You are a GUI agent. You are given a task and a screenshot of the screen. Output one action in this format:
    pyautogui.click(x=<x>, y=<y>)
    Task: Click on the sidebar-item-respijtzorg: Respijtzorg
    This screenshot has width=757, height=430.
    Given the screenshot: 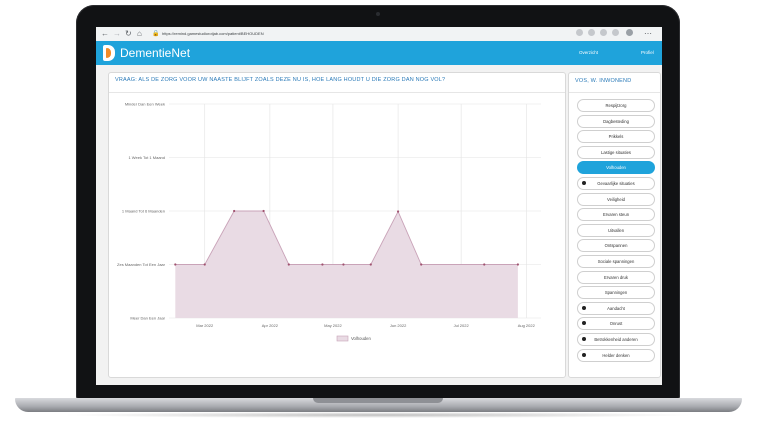 What is the action you would take?
    pyautogui.click(x=616, y=105)
    